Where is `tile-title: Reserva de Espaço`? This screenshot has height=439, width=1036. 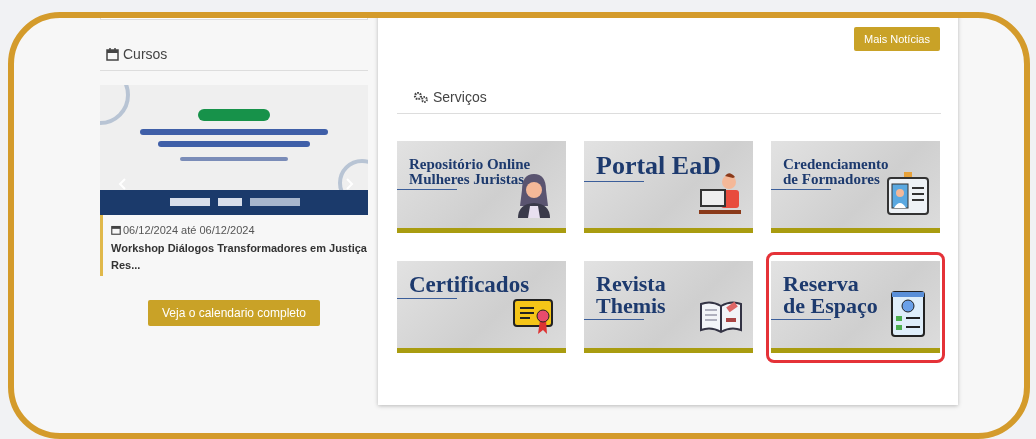 tile-title: Reserva de Espaço is located at coordinates (830, 295).